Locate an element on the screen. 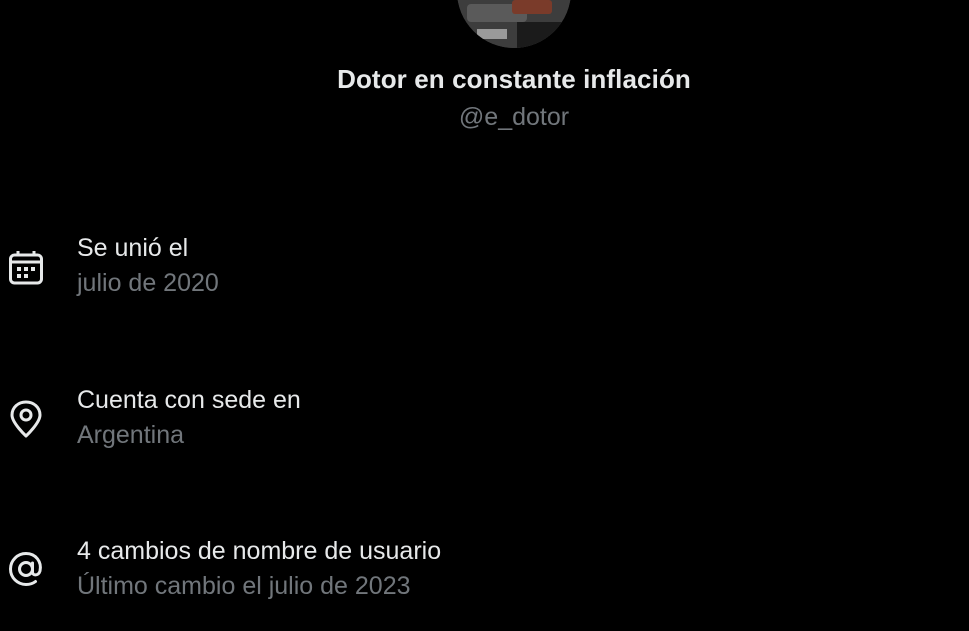 This screenshot has width=969, height=631. joined-date-row: Se unió el julio de 2020 is located at coordinates (484, 271).